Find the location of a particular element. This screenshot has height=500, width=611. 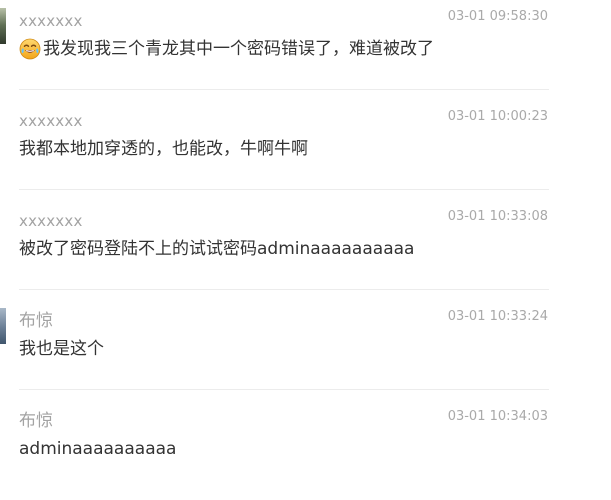

comment-timestamp: 03-01 10:33:24 is located at coordinates (497, 316).